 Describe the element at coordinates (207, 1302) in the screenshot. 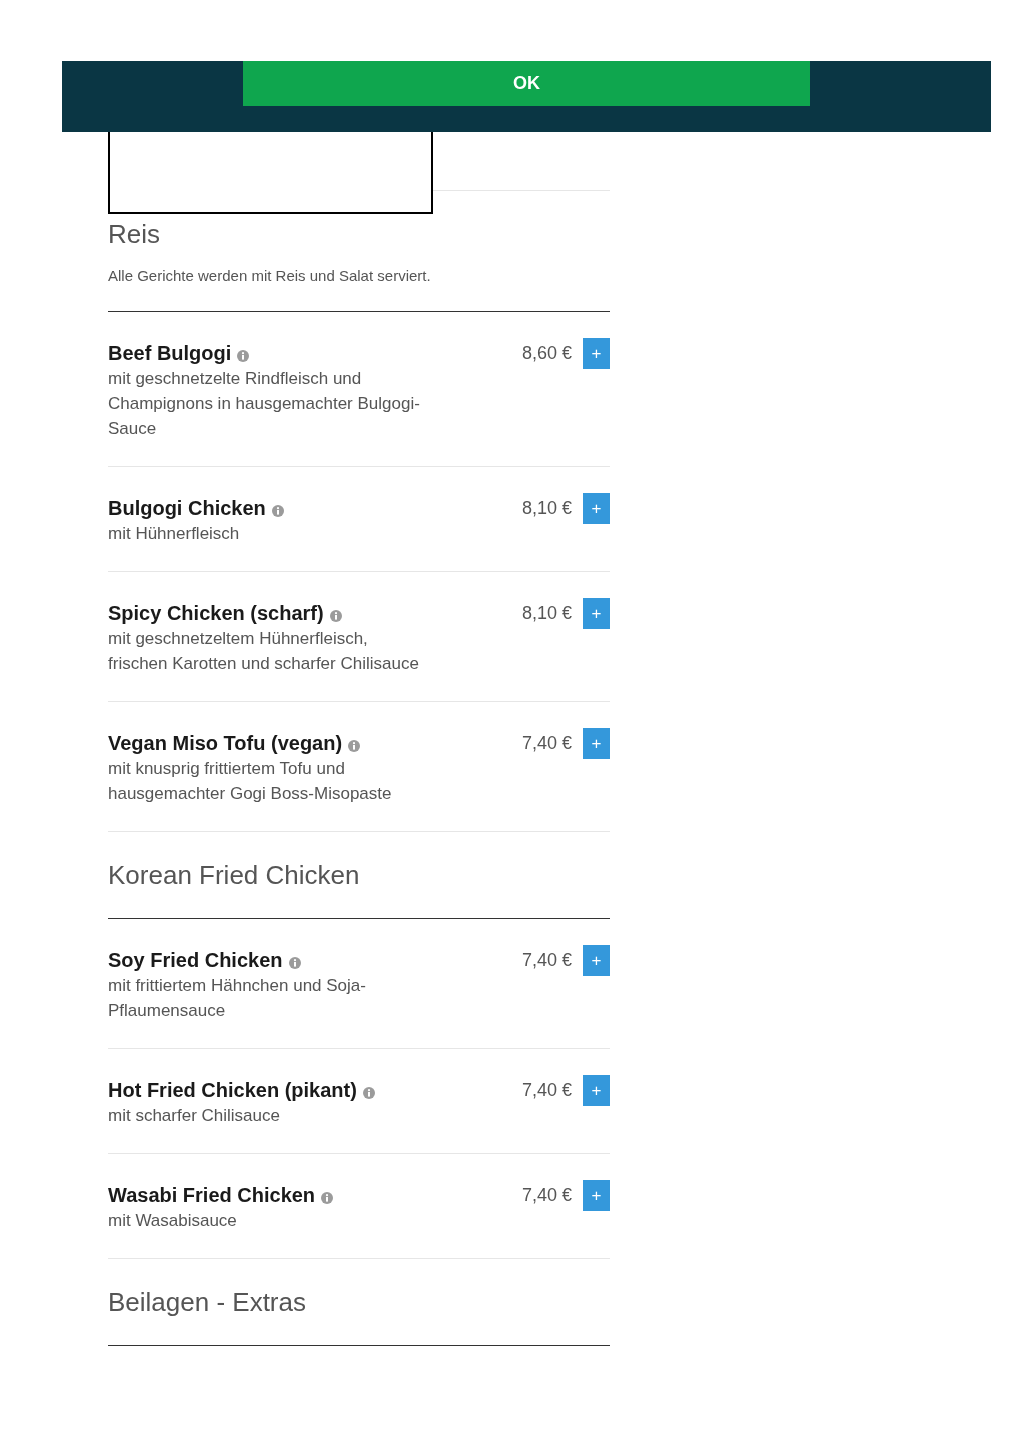

I see `section-heading: Beilagen - Extras` at that location.